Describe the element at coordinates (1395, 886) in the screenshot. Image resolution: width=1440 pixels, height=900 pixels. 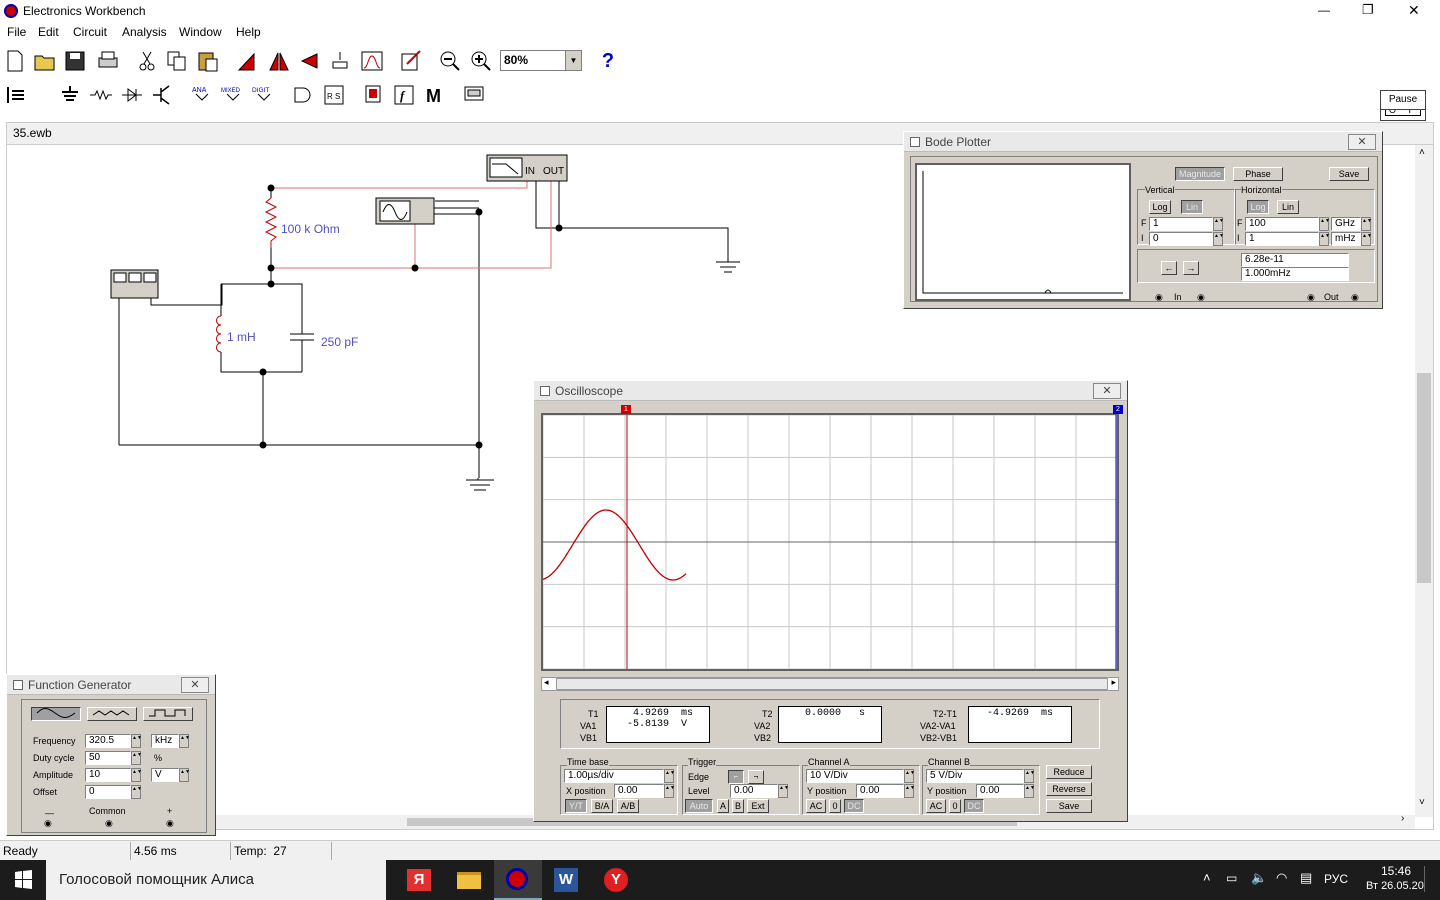
I see `clock-date: Вт 26.05.20` at that location.